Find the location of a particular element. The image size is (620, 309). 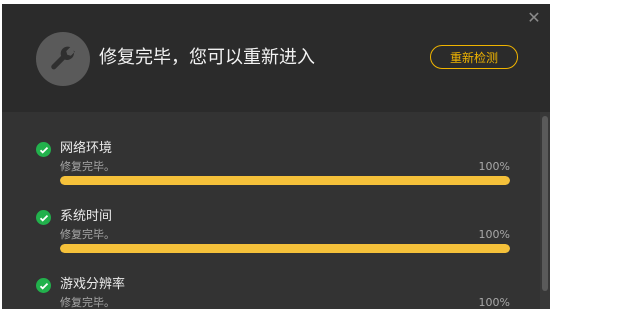

scrollbar-thumb is located at coordinates (545, 203).